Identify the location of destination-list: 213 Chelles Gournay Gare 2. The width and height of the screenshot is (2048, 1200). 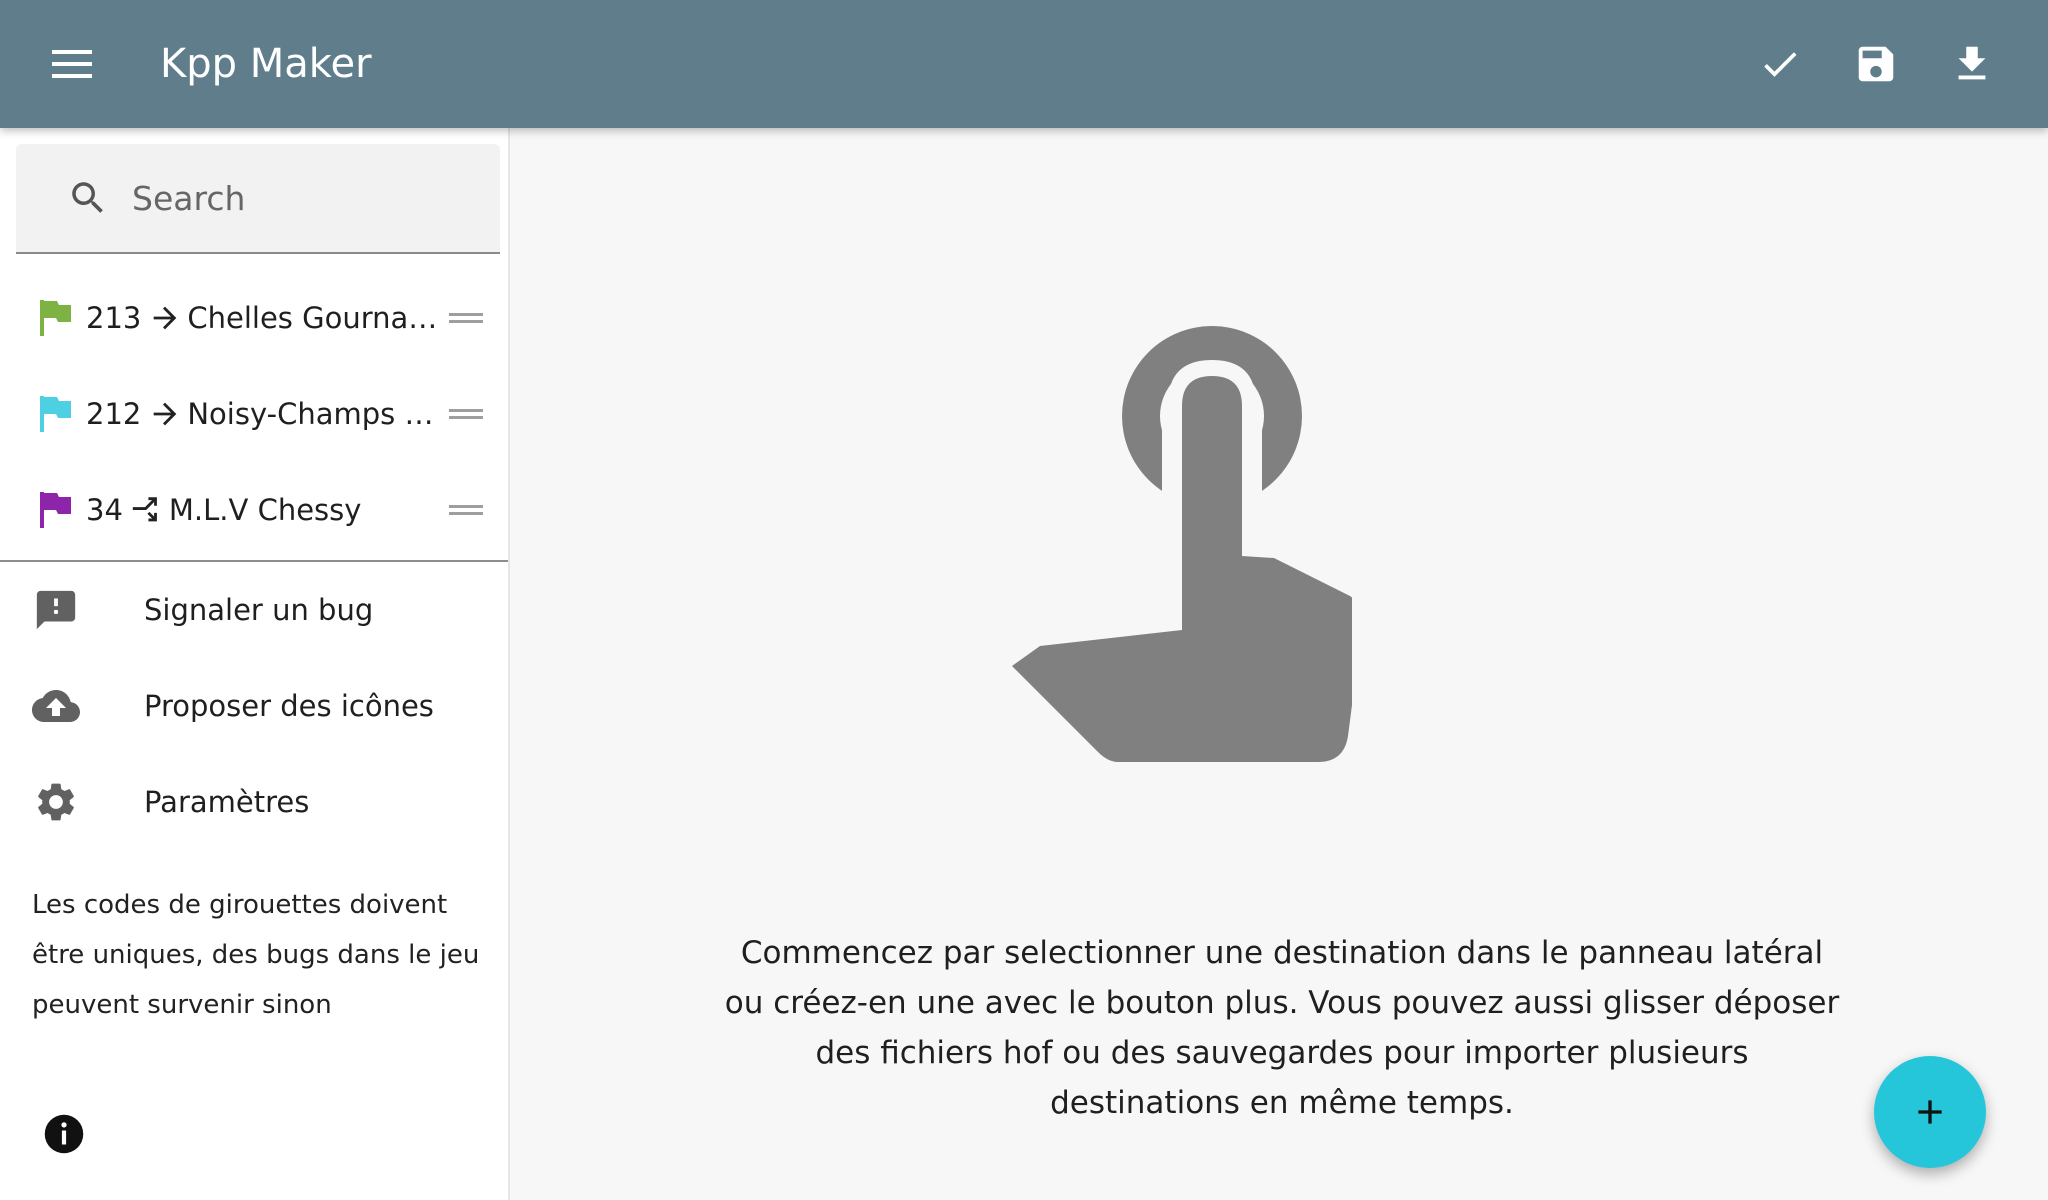
(254, 414).